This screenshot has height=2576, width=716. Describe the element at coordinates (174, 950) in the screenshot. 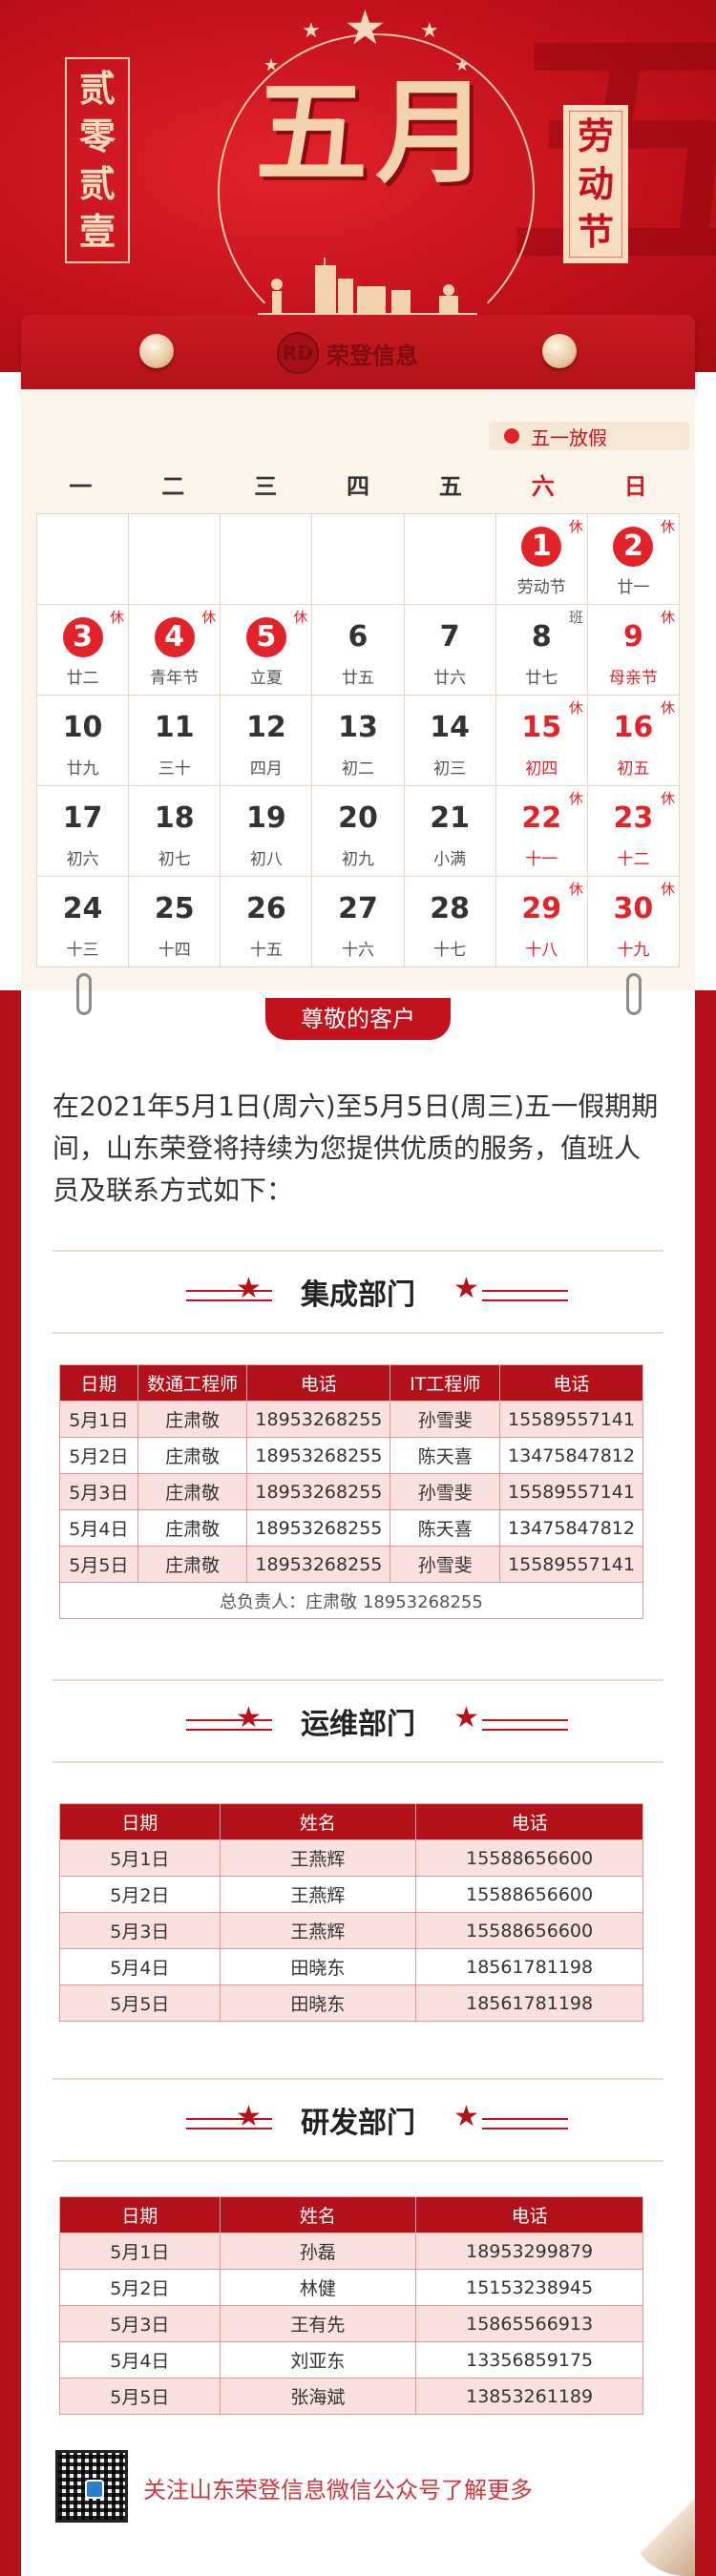

I see `lunar-label: 十四` at that location.